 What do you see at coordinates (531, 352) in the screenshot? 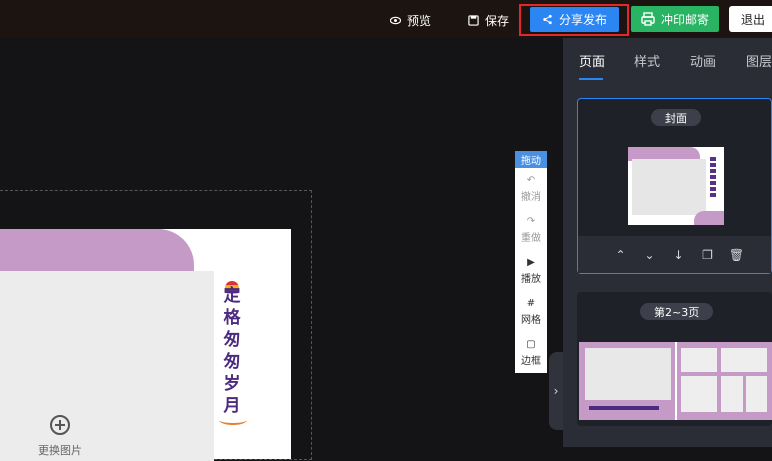
I see `border-button: ▢ 边框` at bounding box center [531, 352].